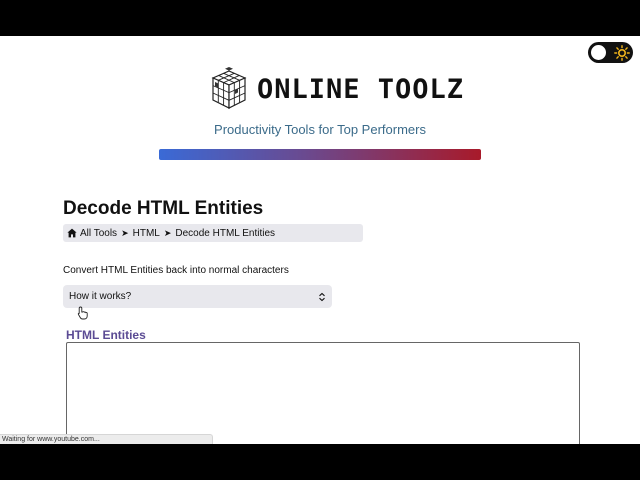 The width and height of the screenshot is (640, 480). I want to click on entities-label: HTML Entities, so click(106, 335).